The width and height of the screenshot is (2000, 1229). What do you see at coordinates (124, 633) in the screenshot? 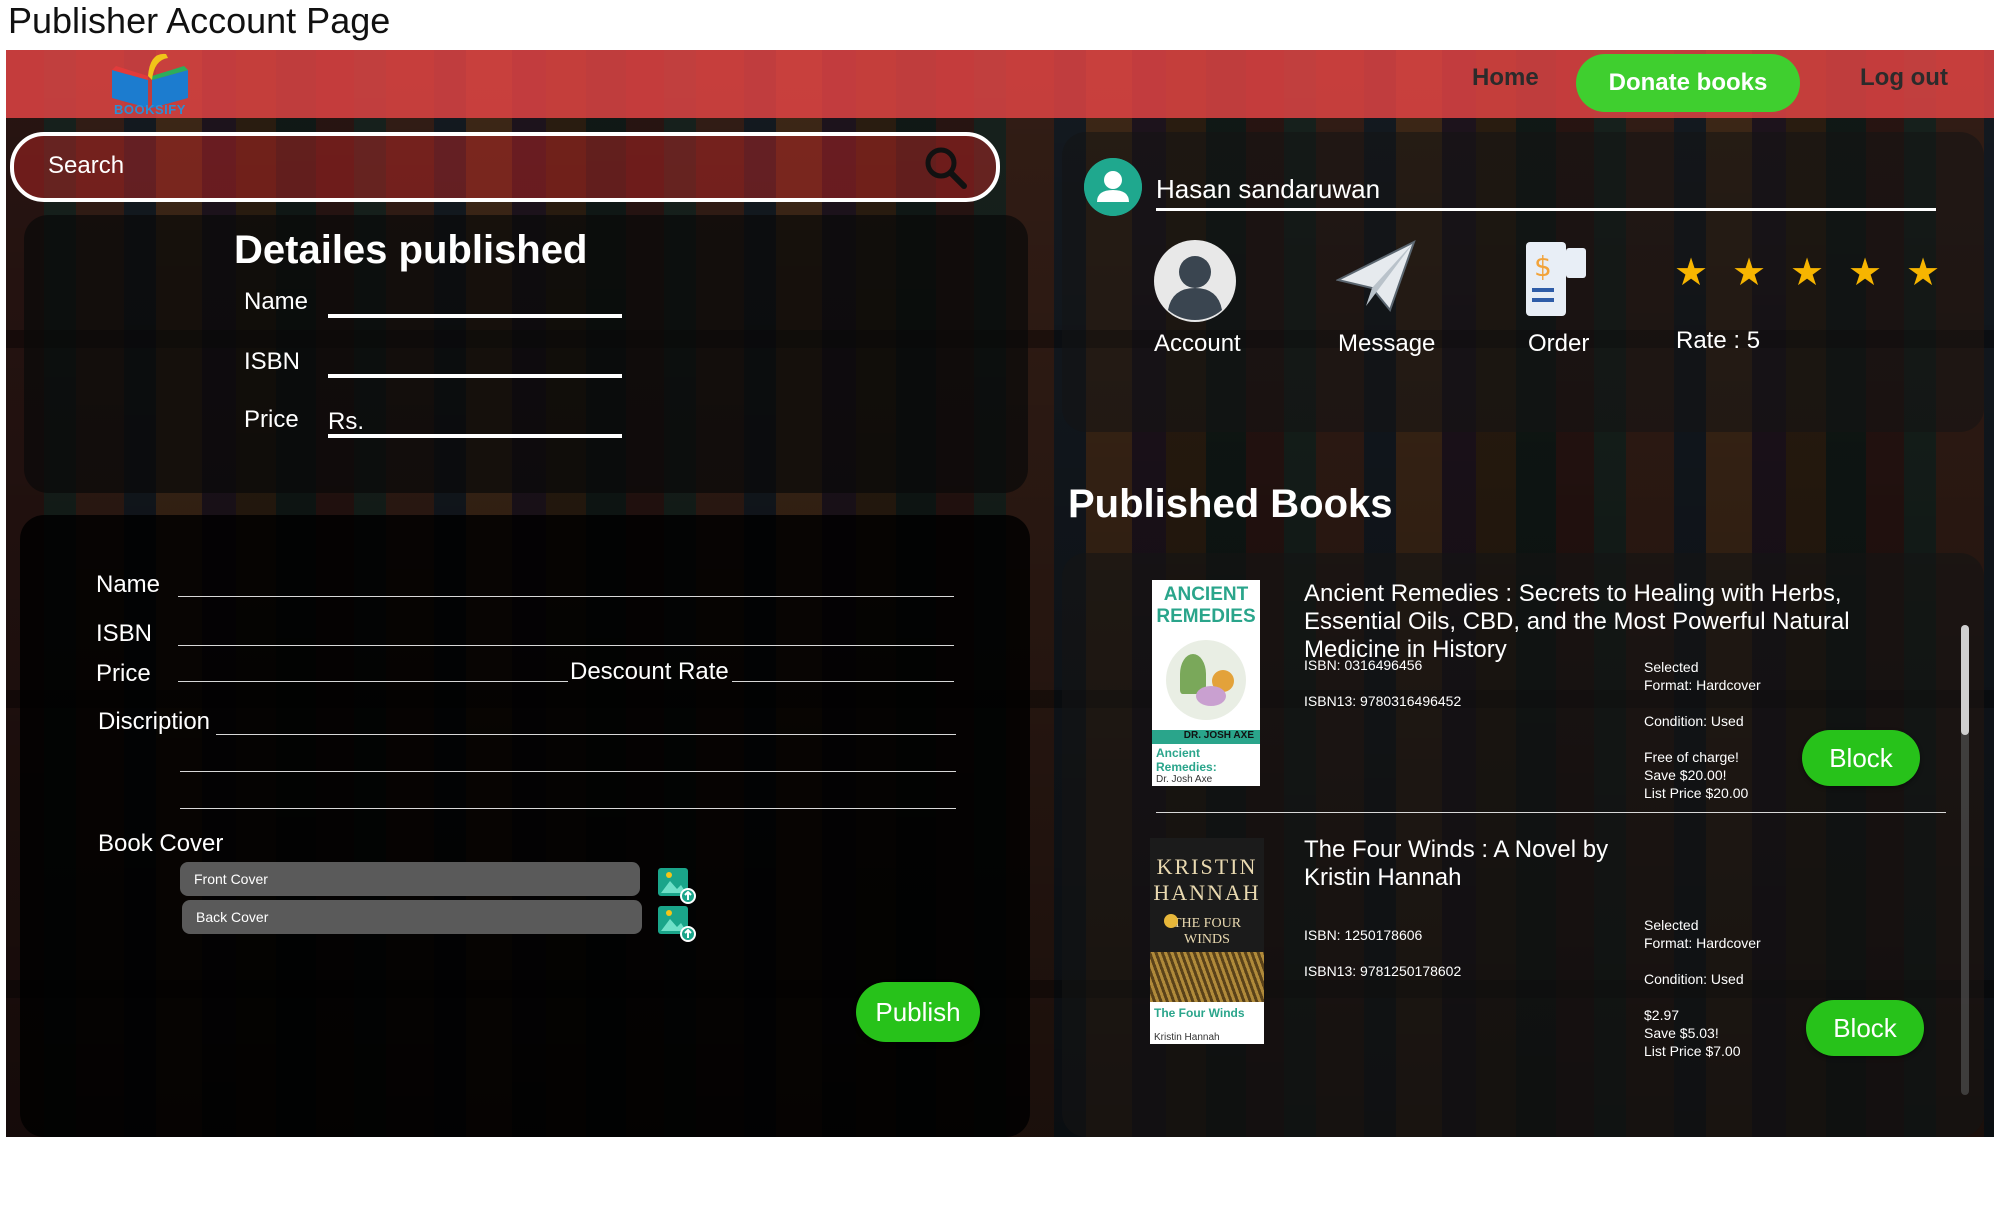
I see `form-isbn-label: ISBN` at bounding box center [124, 633].